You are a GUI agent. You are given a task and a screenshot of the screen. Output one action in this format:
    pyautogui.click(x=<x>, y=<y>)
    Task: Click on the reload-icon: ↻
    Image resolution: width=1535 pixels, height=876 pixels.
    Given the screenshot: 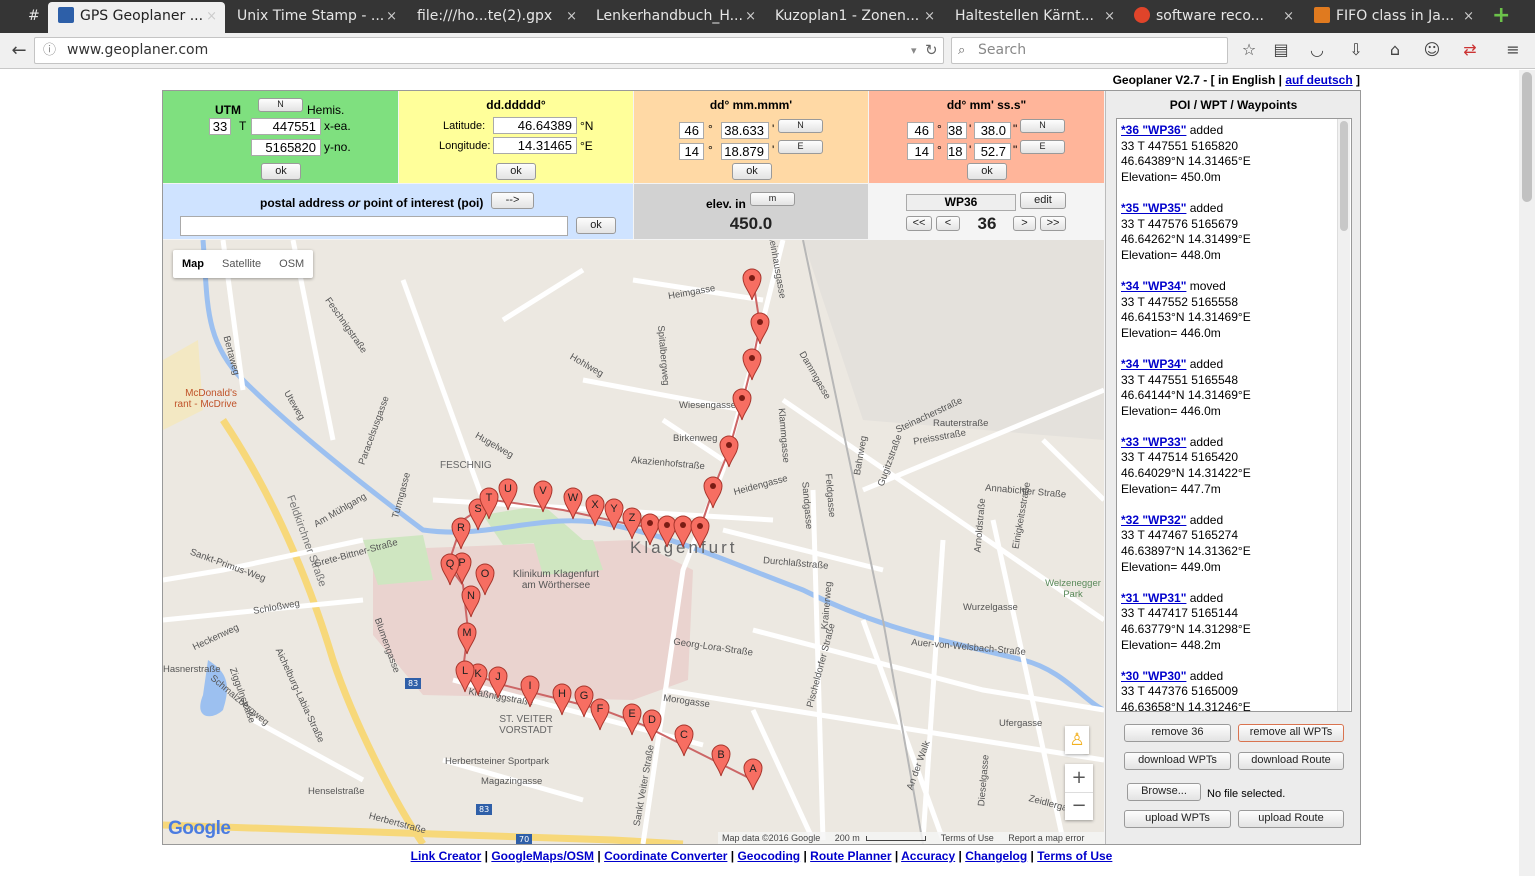 What is the action you would take?
    pyautogui.click(x=931, y=50)
    